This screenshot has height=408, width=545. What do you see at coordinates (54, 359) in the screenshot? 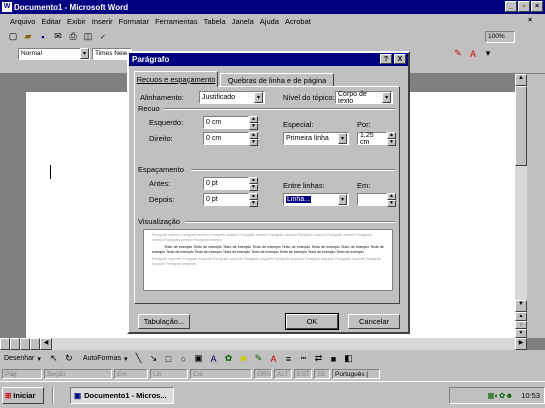
I see `select-pointer-icon: ↖` at bounding box center [54, 359].